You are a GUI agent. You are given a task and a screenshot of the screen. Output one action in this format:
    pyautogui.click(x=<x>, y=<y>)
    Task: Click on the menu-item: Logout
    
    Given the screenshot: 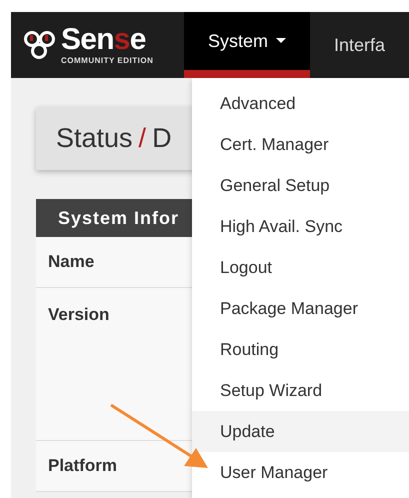 What is the action you would take?
    pyautogui.click(x=300, y=267)
    